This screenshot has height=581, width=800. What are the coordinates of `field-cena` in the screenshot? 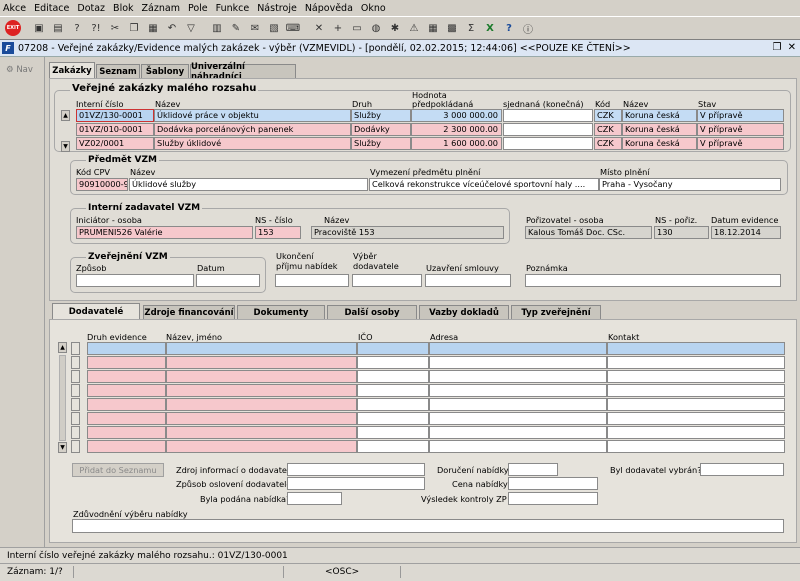 It's located at (553, 483).